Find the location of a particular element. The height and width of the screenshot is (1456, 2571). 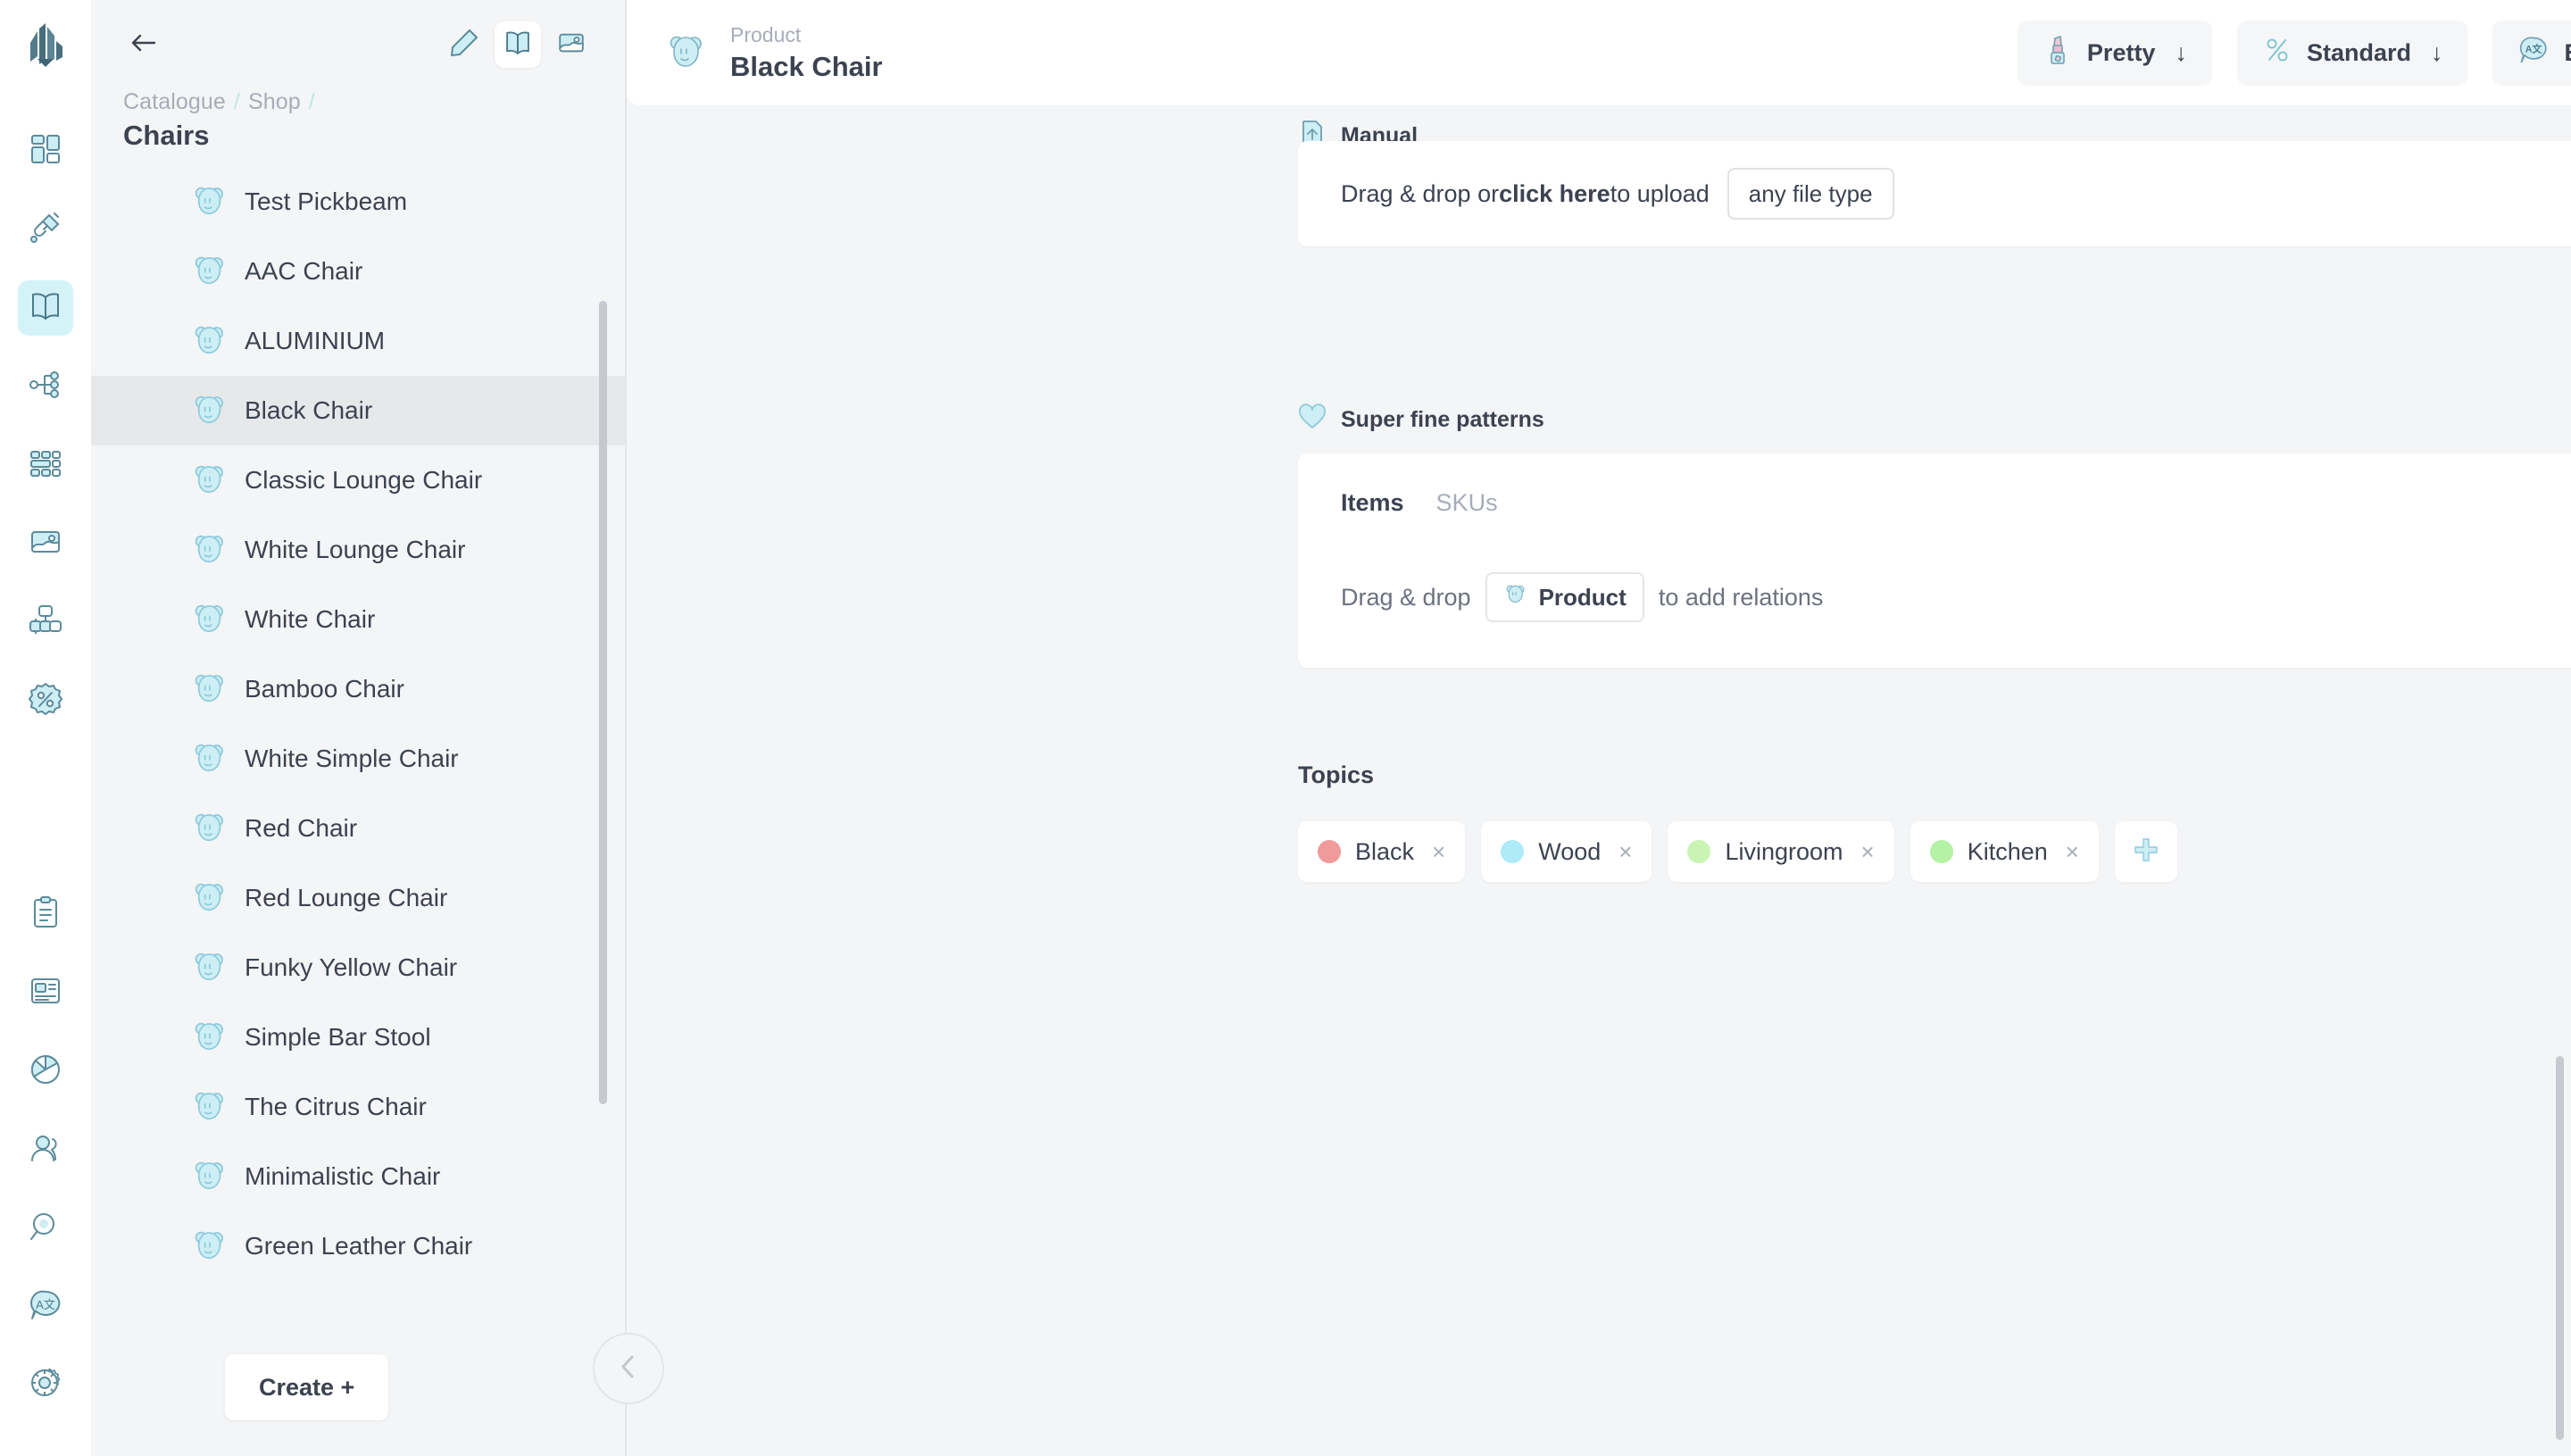

list-item-label: ALUMINIUM is located at coordinates (315, 340).